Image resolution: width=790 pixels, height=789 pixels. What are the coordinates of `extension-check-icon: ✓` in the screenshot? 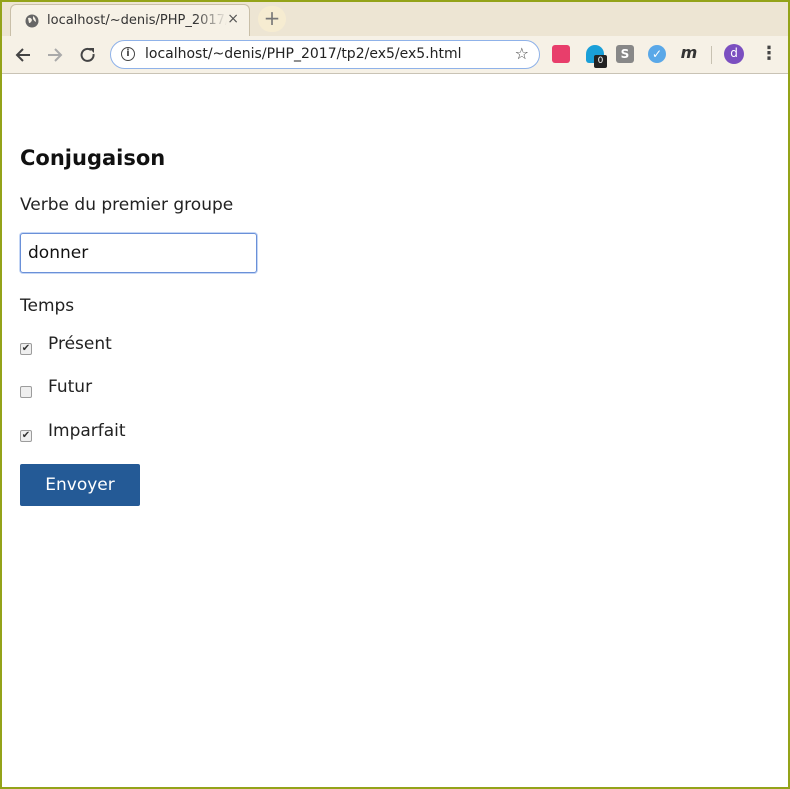 It's located at (657, 54).